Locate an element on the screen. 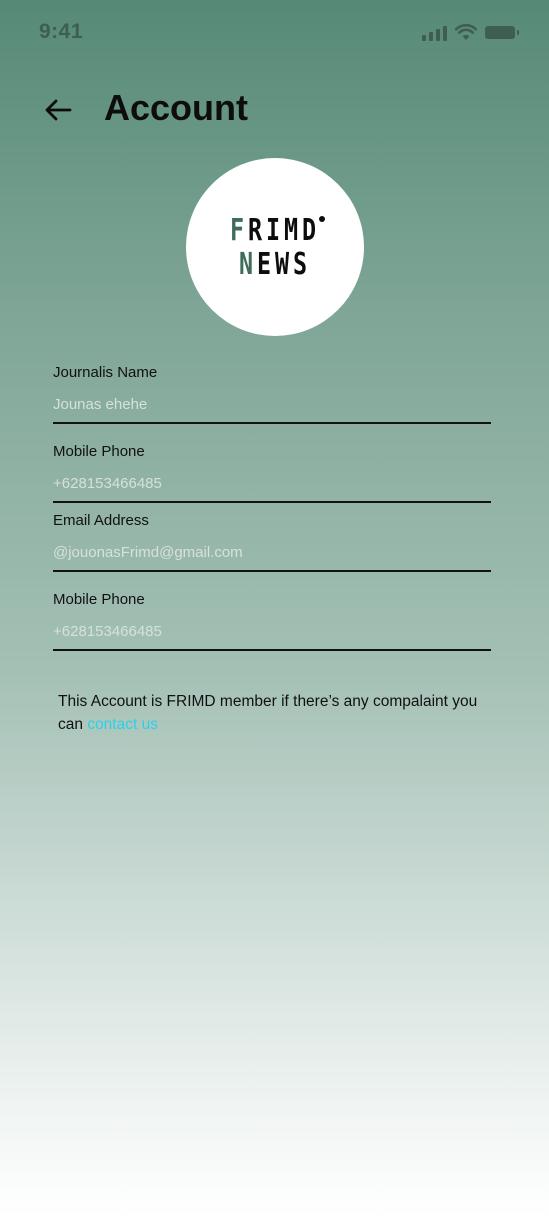  journalist-name-field: Journalis Name Jounas ehehe is located at coordinates (272, 394).